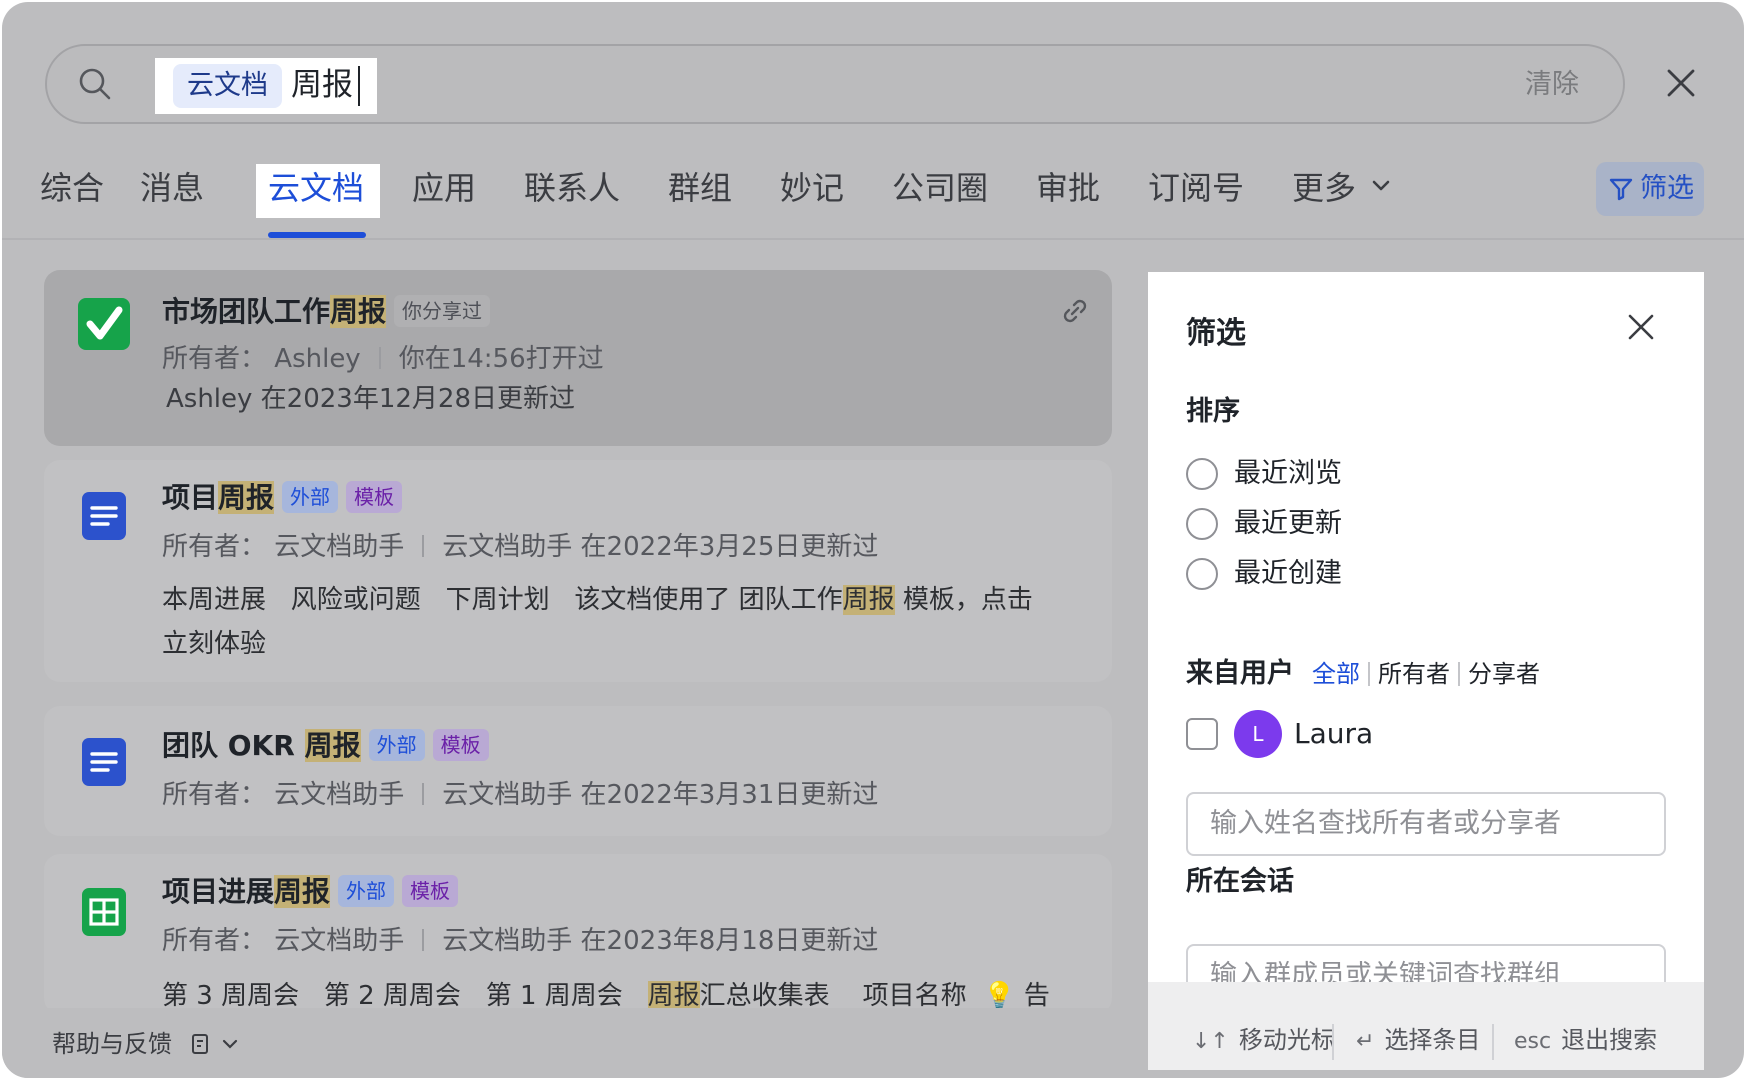 Image resolution: width=1746 pixels, height=1080 pixels. Describe the element at coordinates (1075, 311) in the screenshot. I see `link-icon` at that location.